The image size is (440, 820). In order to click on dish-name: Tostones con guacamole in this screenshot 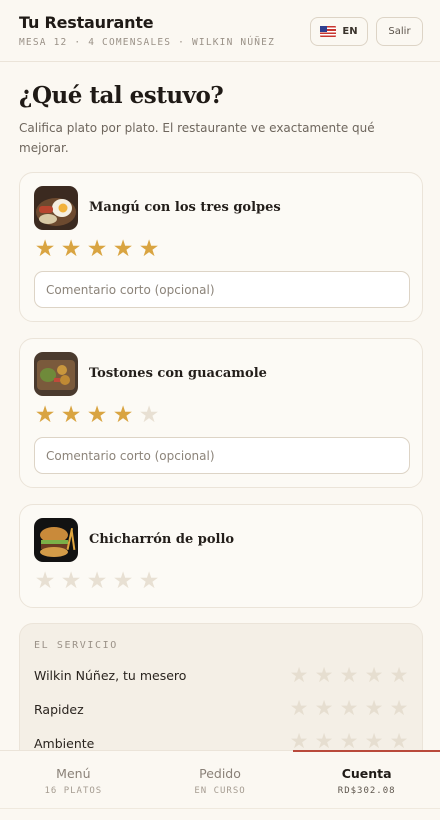, I will do `click(178, 373)`.